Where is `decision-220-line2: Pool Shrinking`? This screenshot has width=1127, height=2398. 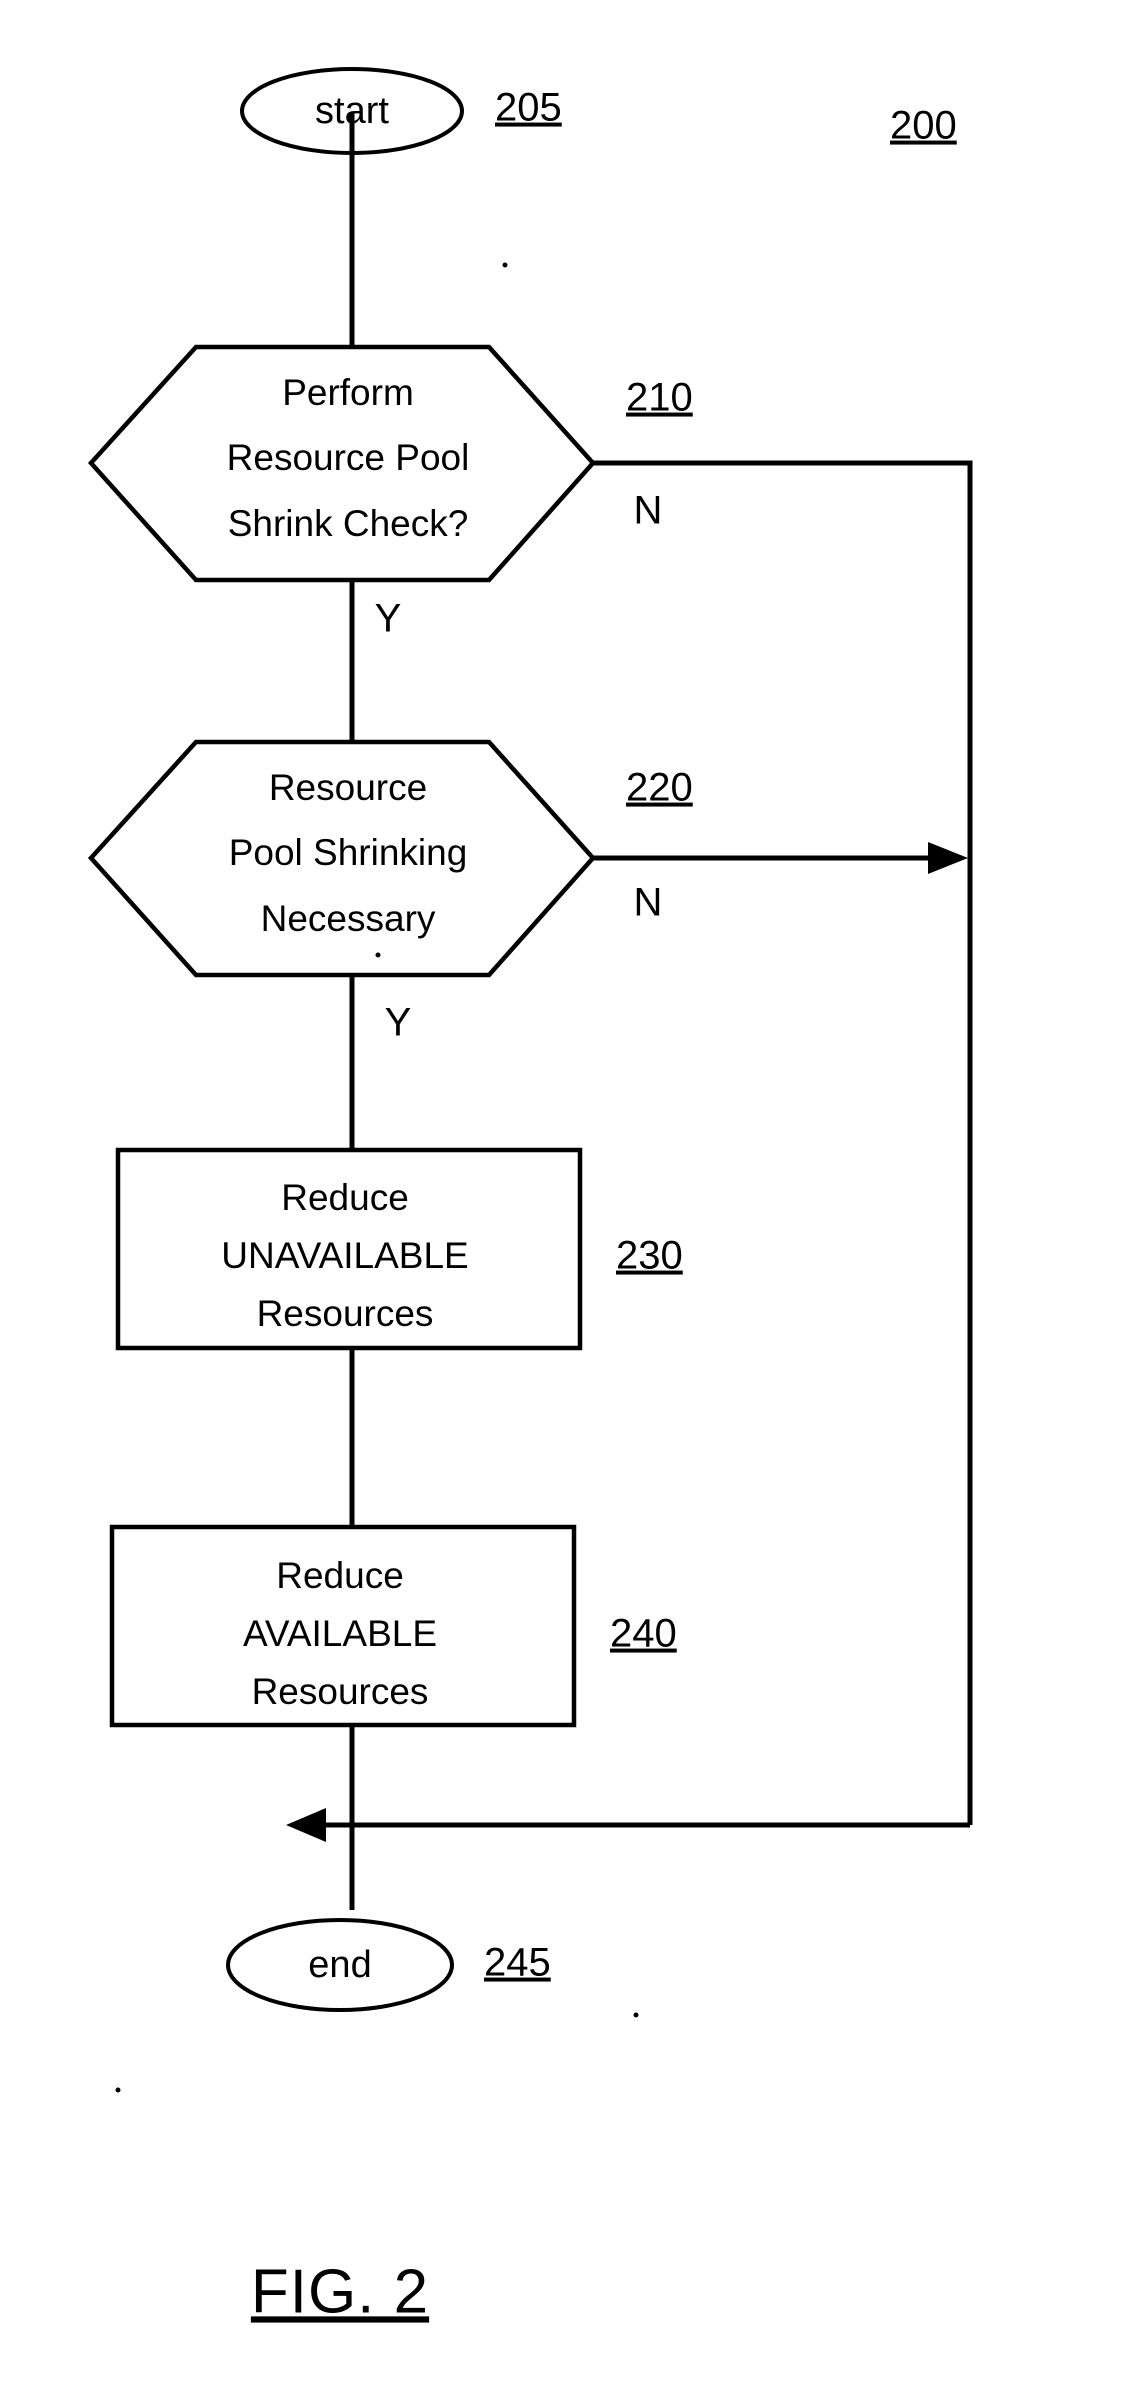 decision-220-line2: Pool Shrinking is located at coordinates (348, 852).